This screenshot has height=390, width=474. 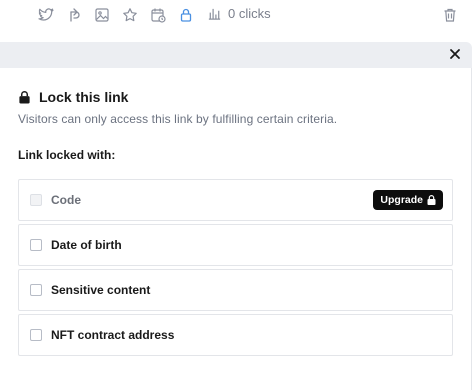 I want to click on date-of-birth-checkbox, so click(x=36, y=245).